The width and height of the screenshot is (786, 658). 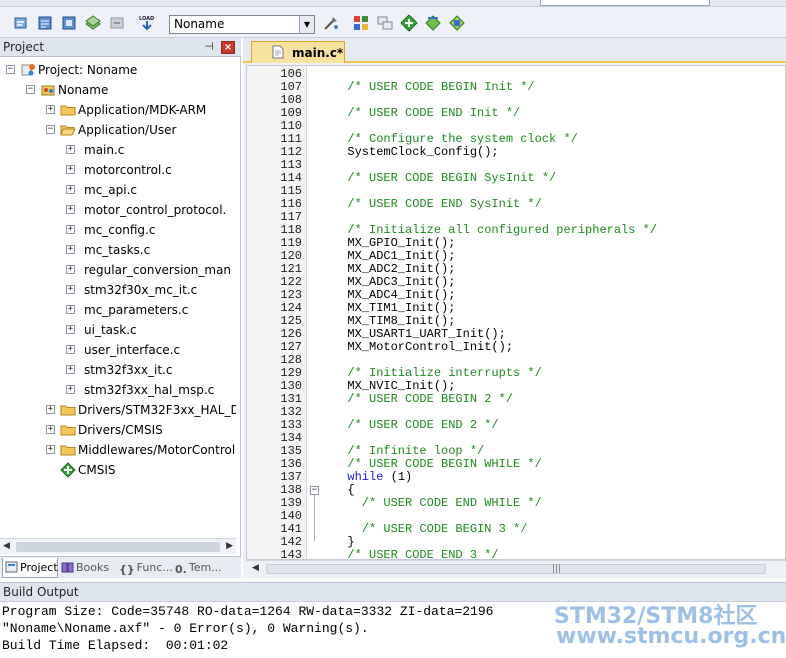 What do you see at coordinates (118, 90) in the screenshot?
I see `tree-item-noname: − Noname` at bounding box center [118, 90].